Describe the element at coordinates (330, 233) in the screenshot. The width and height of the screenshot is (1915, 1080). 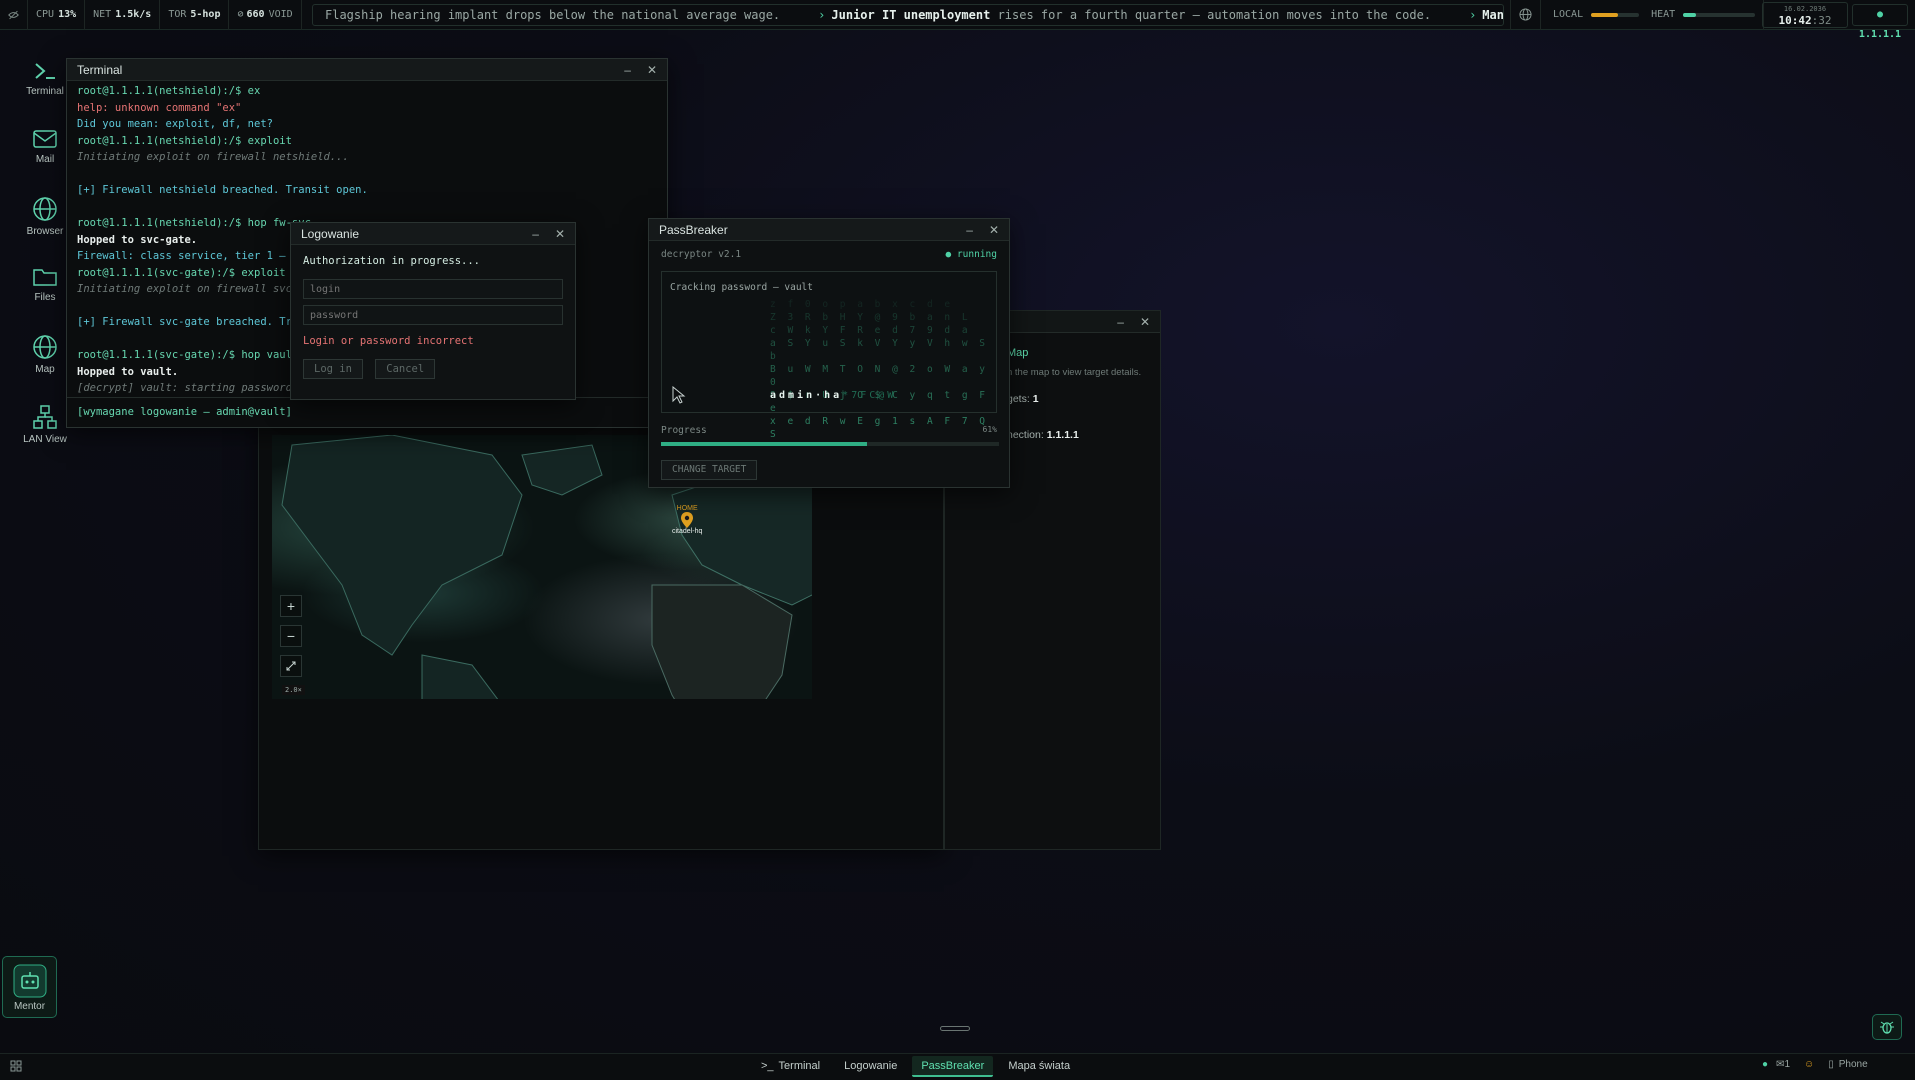
I see `window-title: Logowanie` at that location.